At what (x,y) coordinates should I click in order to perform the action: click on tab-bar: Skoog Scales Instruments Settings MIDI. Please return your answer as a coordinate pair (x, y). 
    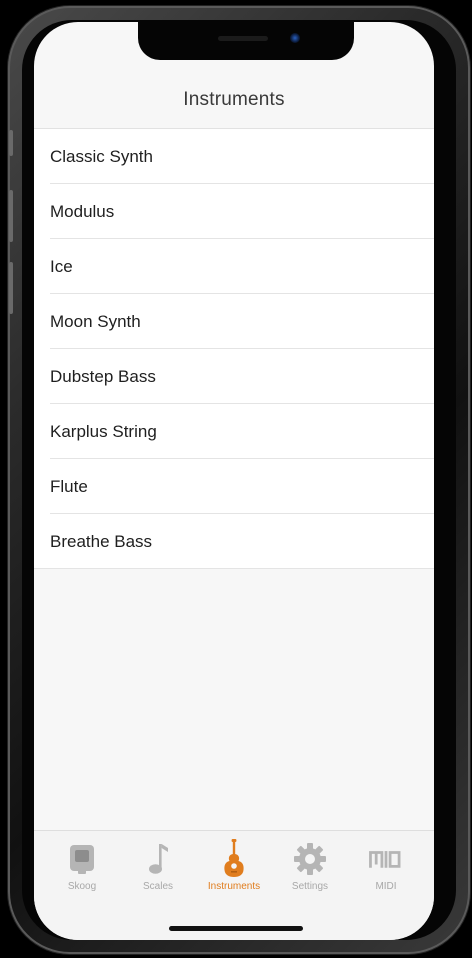
    Looking at the image, I should click on (234, 885).